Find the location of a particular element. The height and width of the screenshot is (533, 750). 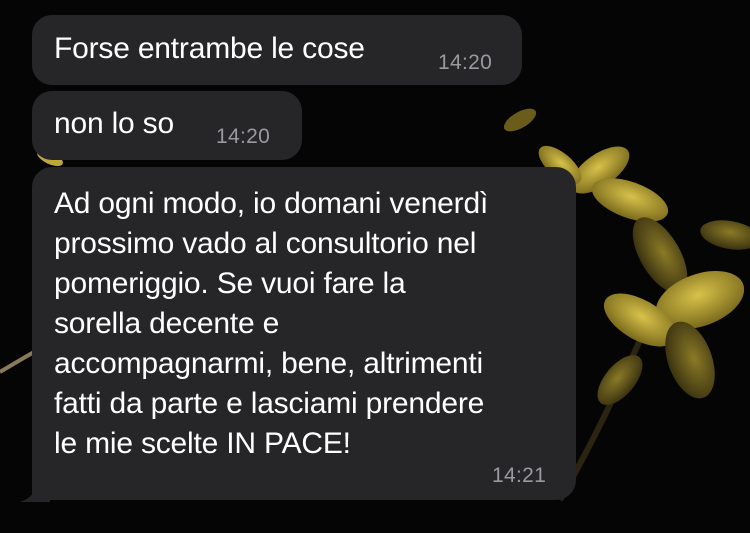

message-text: Forse entrambe le cose is located at coordinates (209, 48).